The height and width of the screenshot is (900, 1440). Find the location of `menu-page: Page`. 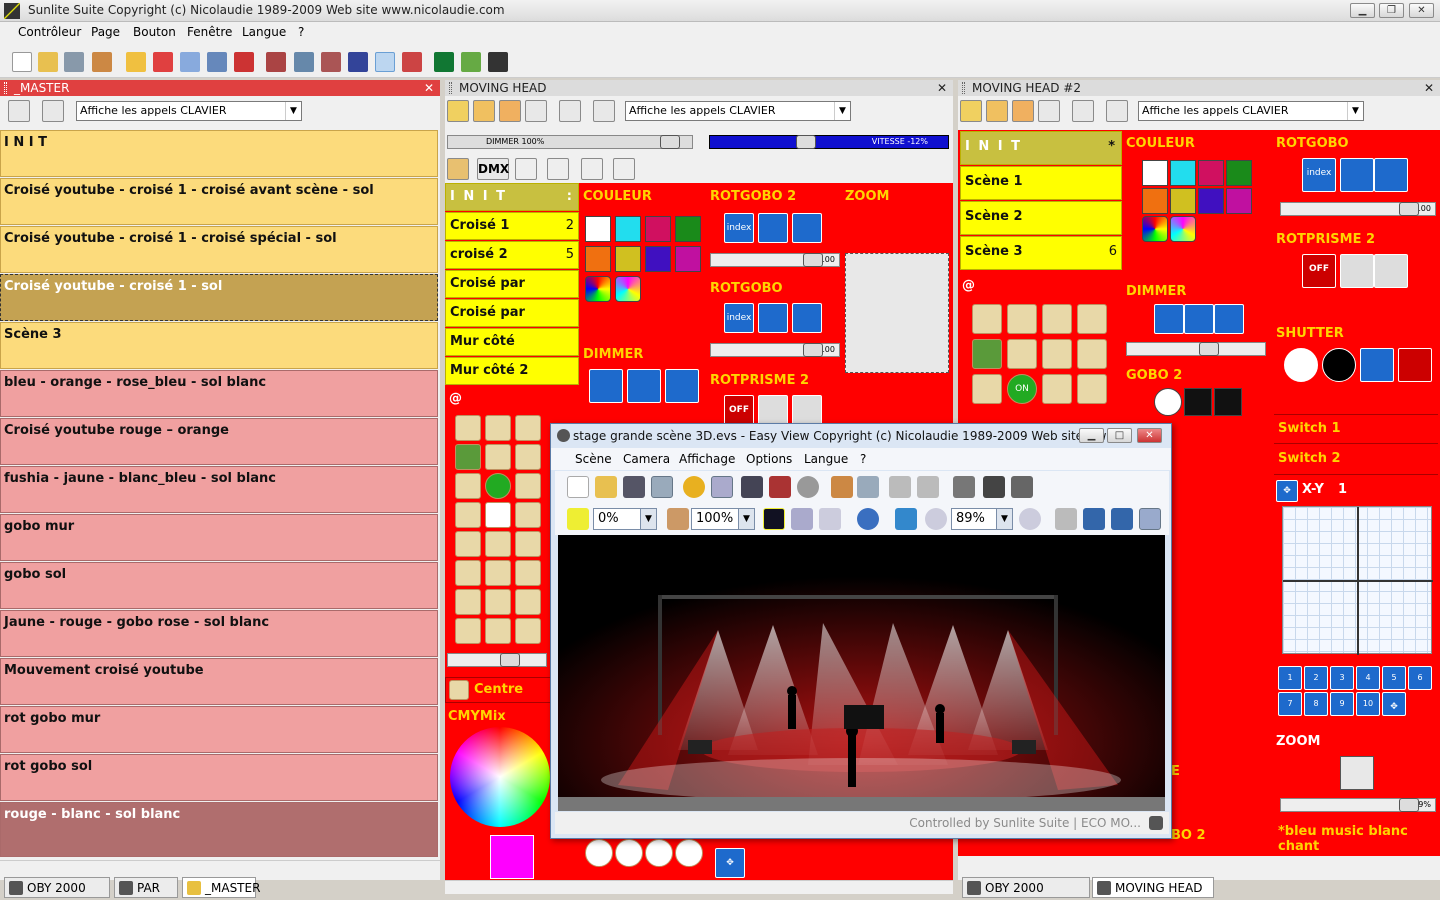

menu-page: Page is located at coordinates (105, 32).